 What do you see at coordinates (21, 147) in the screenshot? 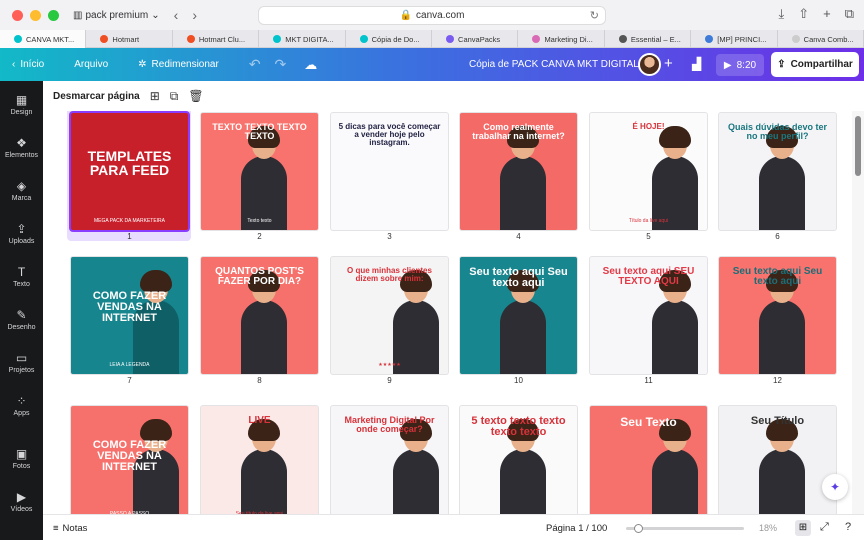
I see `sidebar-item-elementos: ❖ Elementos` at bounding box center [21, 147].